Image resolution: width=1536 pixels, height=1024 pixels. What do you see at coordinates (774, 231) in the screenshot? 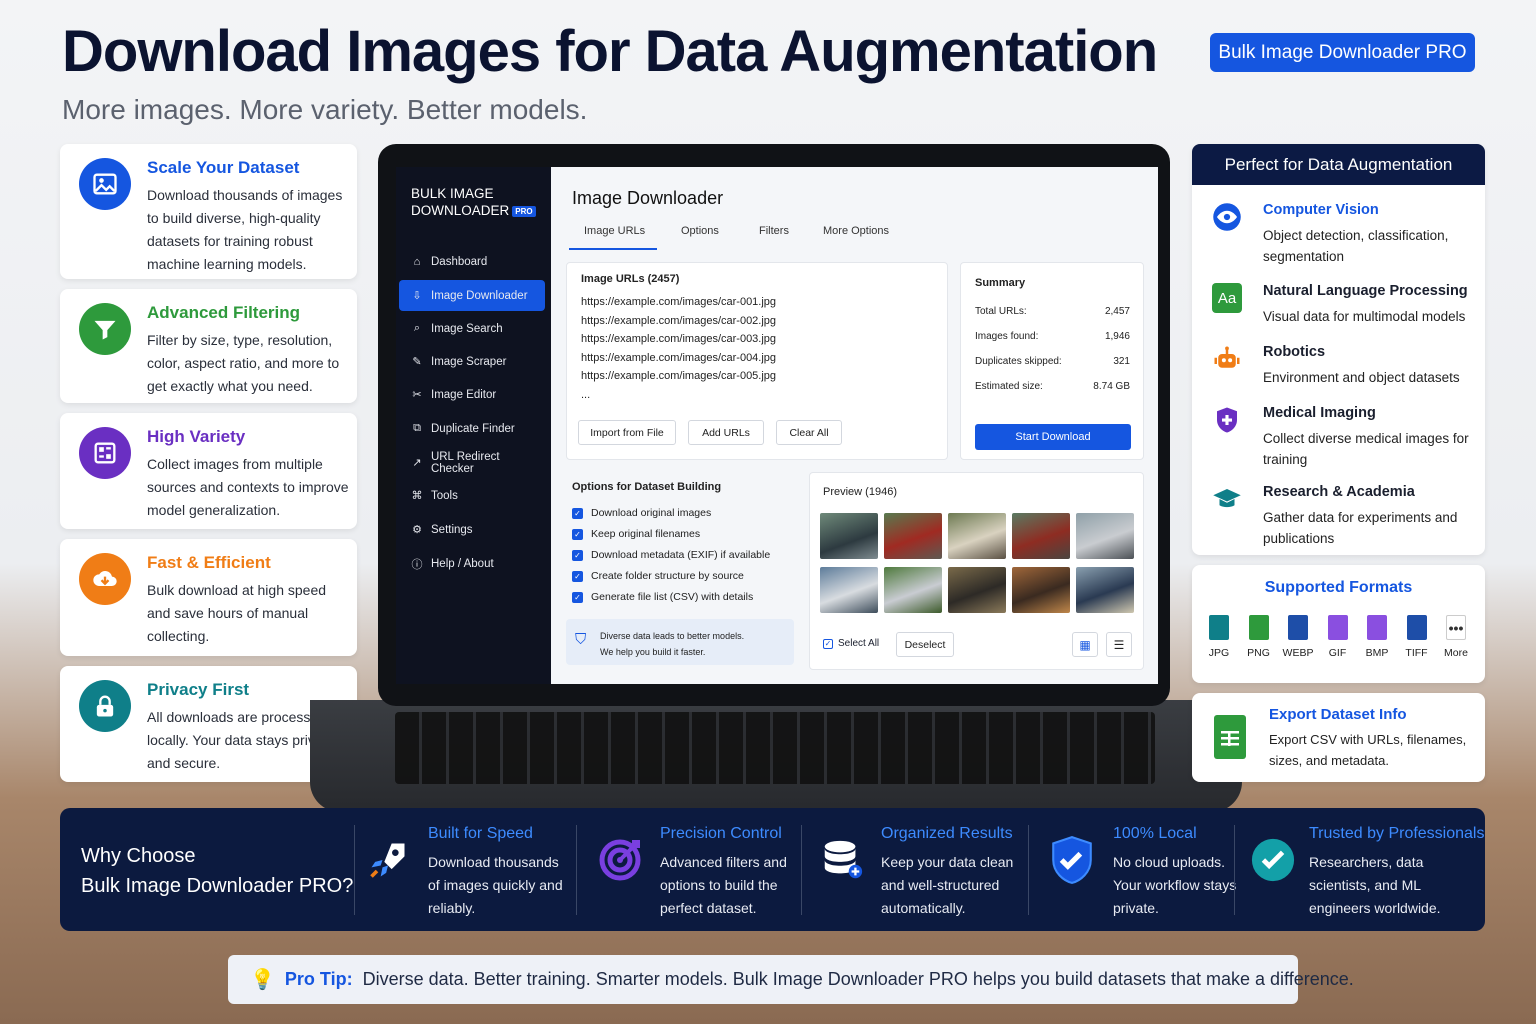
I see `tab-filters: Filters` at bounding box center [774, 231].